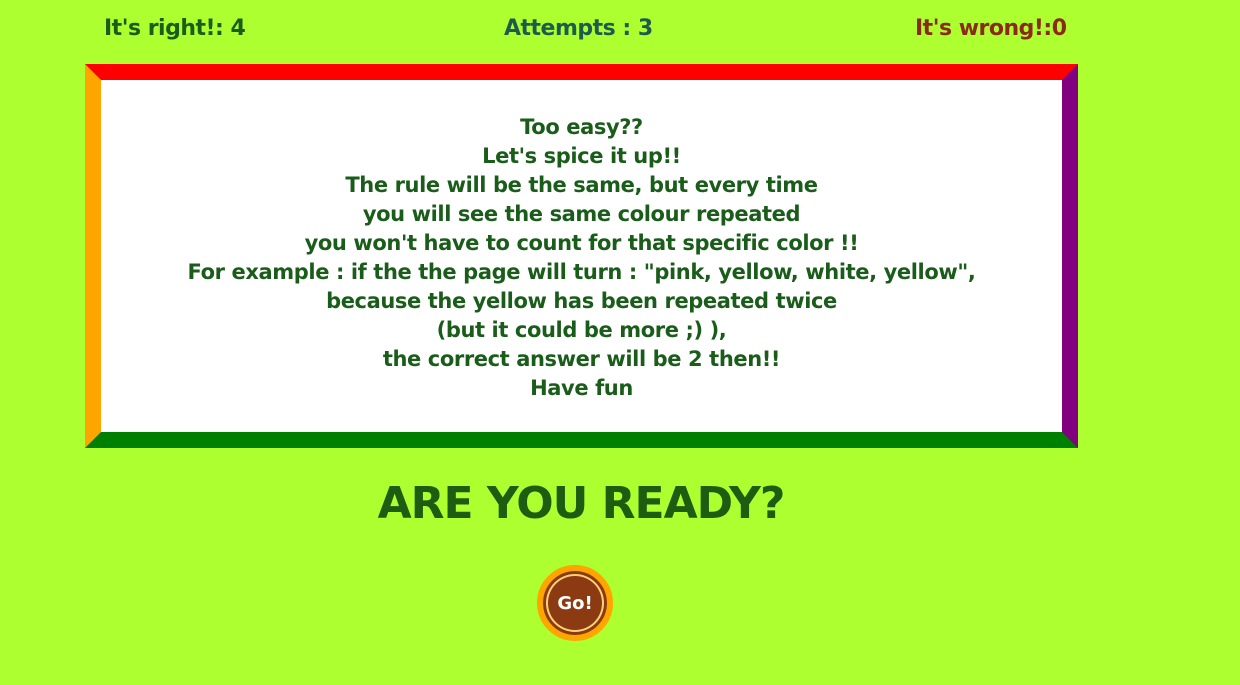  What do you see at coordinates (581, 214) in the screenshot?
I see `instruction-line: you will see the same colour repeated` at bounding box center [581, 214].